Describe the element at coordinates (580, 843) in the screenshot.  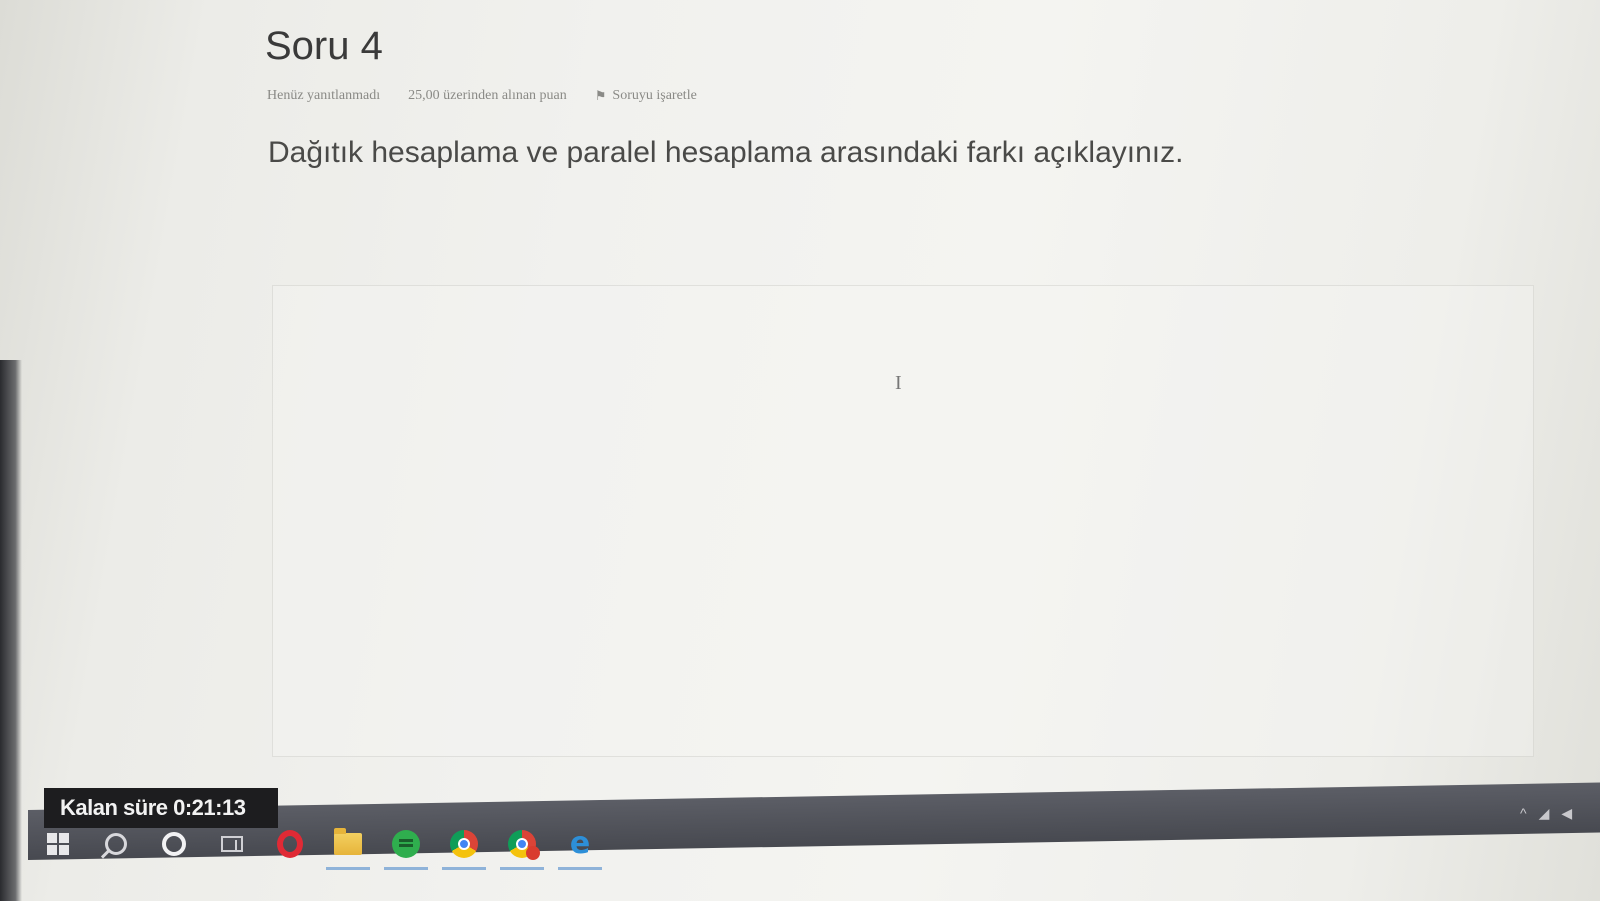
I see `edge-icon: e` at that location.